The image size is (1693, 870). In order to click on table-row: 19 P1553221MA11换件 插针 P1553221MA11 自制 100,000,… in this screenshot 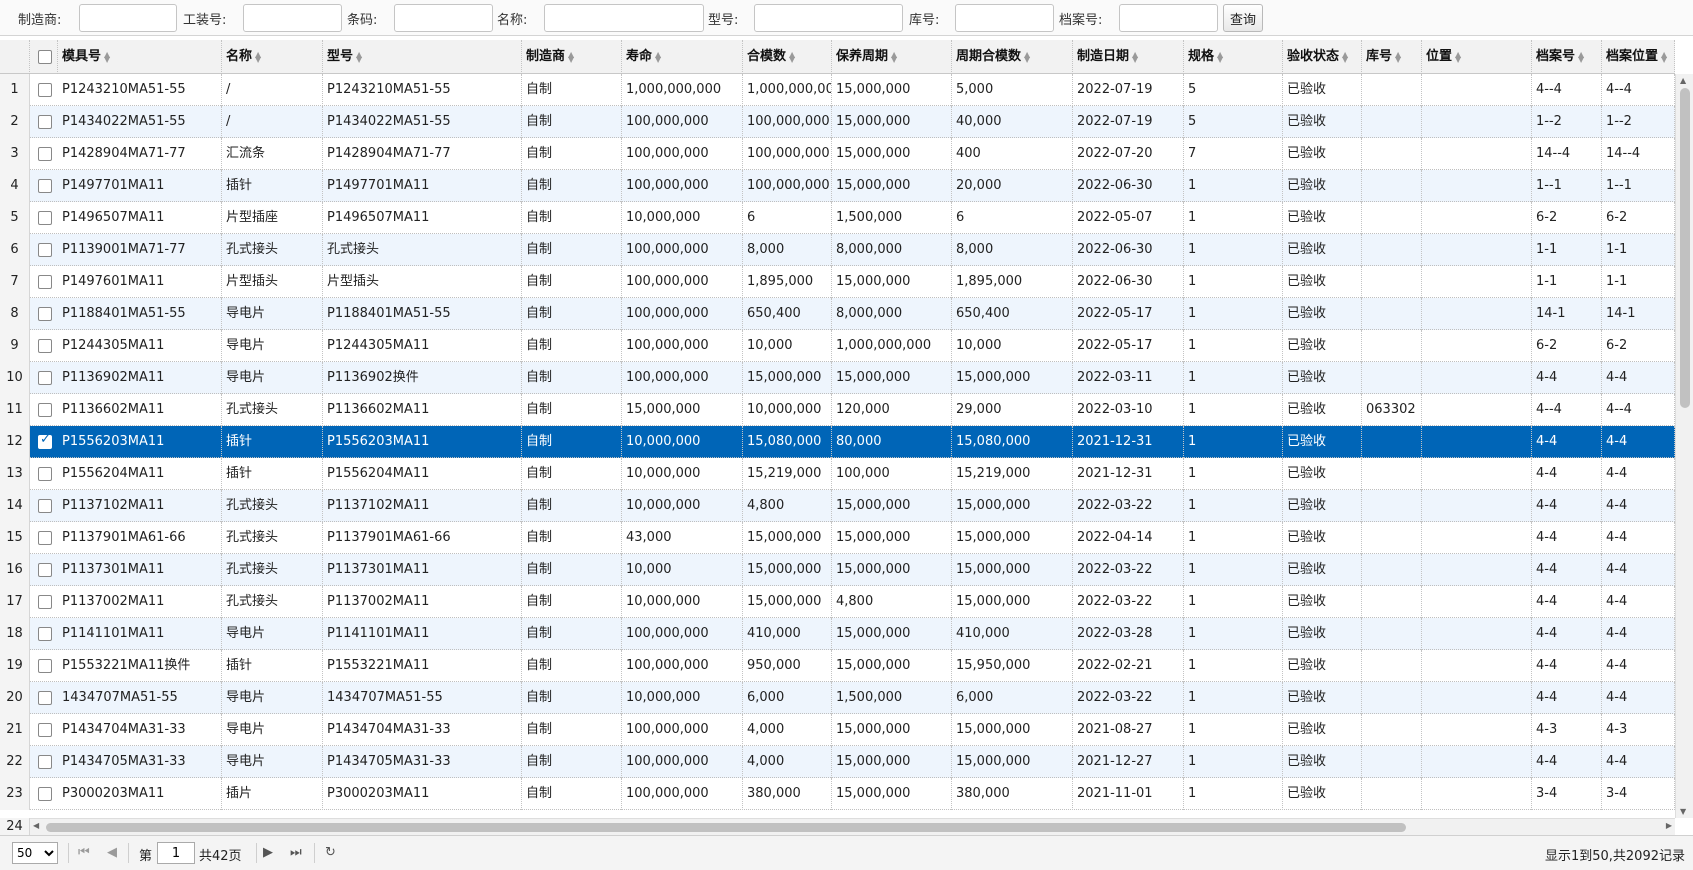, I will do `click(837, 666)`.